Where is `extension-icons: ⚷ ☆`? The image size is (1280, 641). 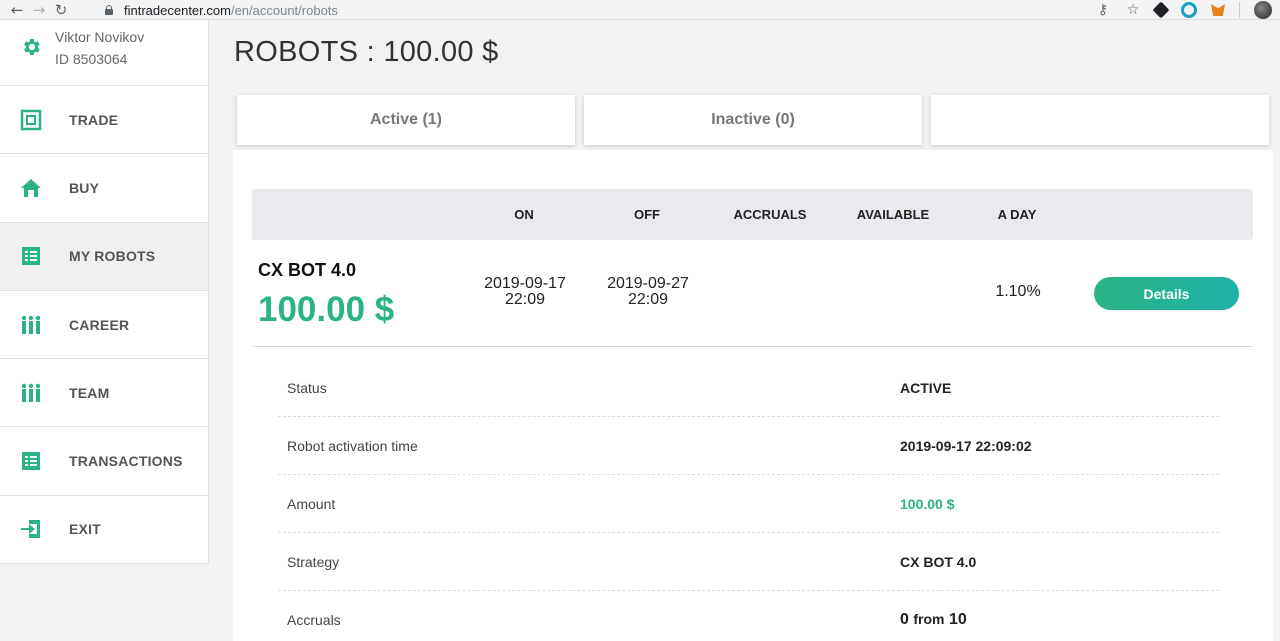
extension-icons: ⚷ ☆ is located at coordinates (1183, 10).